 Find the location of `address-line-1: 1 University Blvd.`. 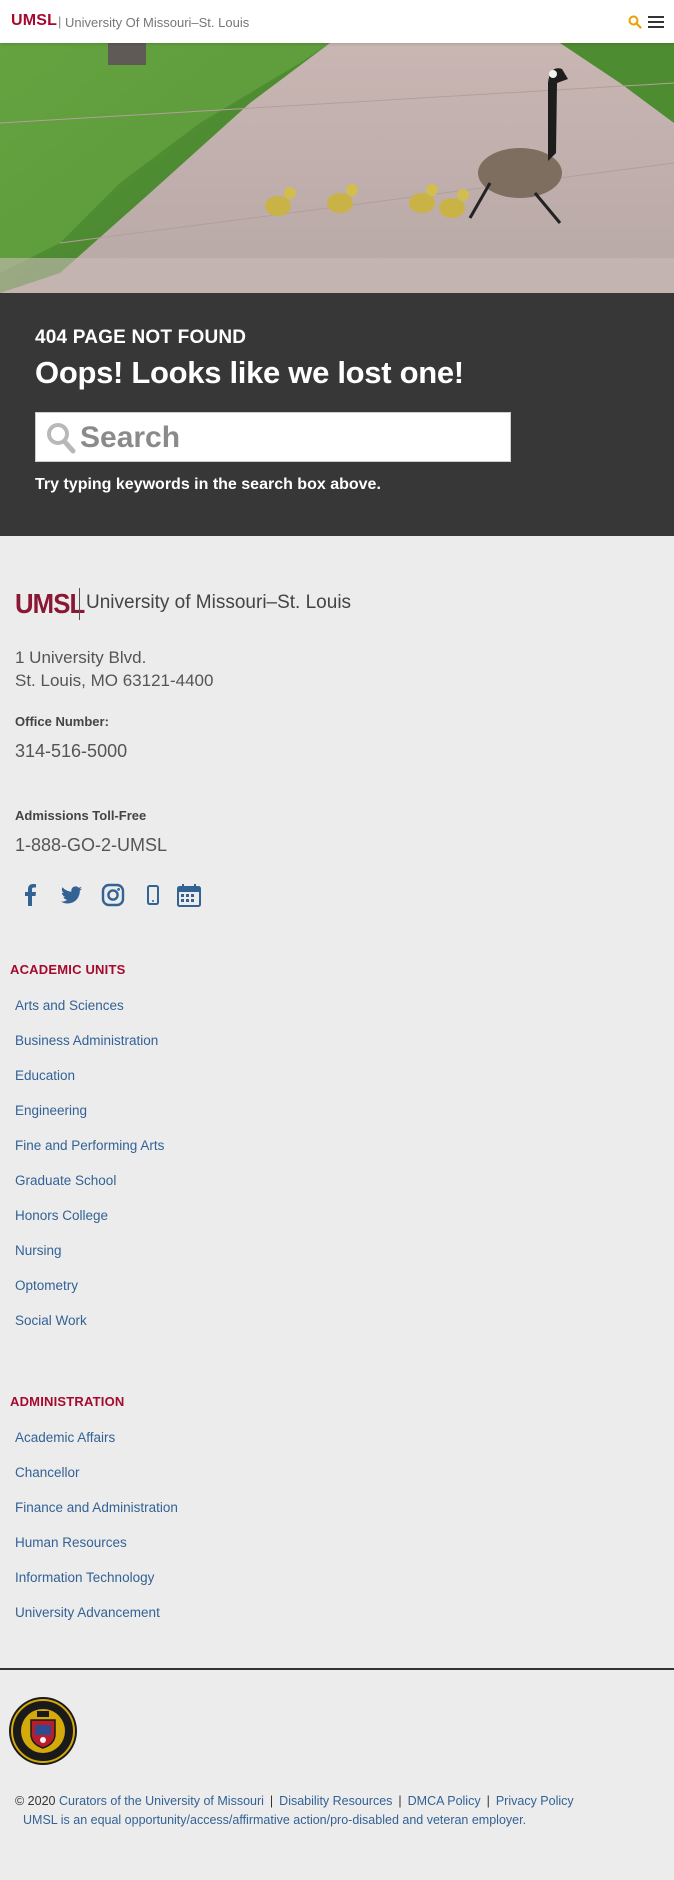

address-line-1: 1 University Blvd. is located at coordinates (81, 657).